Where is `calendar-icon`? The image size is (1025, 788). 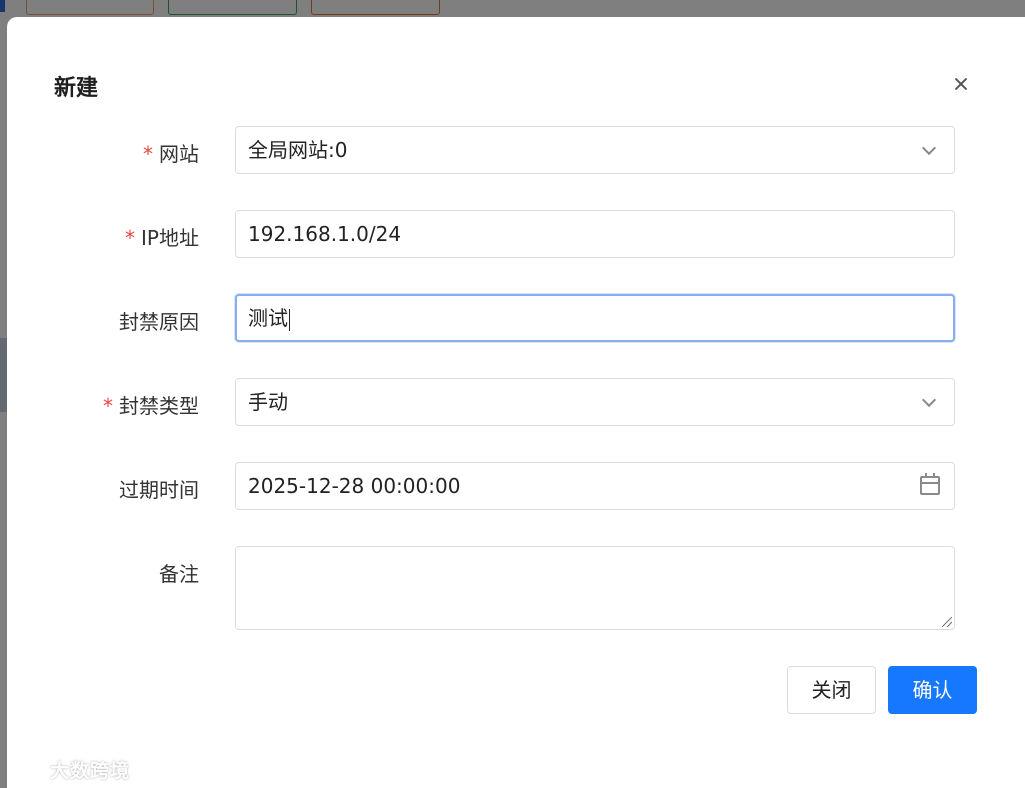
calendar-icon is located at coordinates (930, 484).